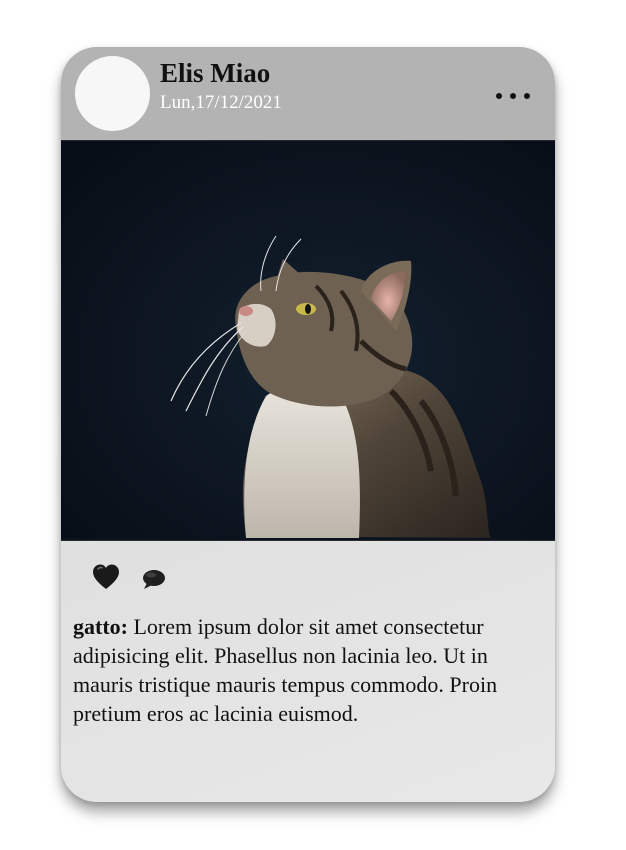  What do you see at coordinates (308, 94) in the screenshot?
I see `post-header: Elis Miao Lun,17/12/2021` at bounding box center [308, 94].